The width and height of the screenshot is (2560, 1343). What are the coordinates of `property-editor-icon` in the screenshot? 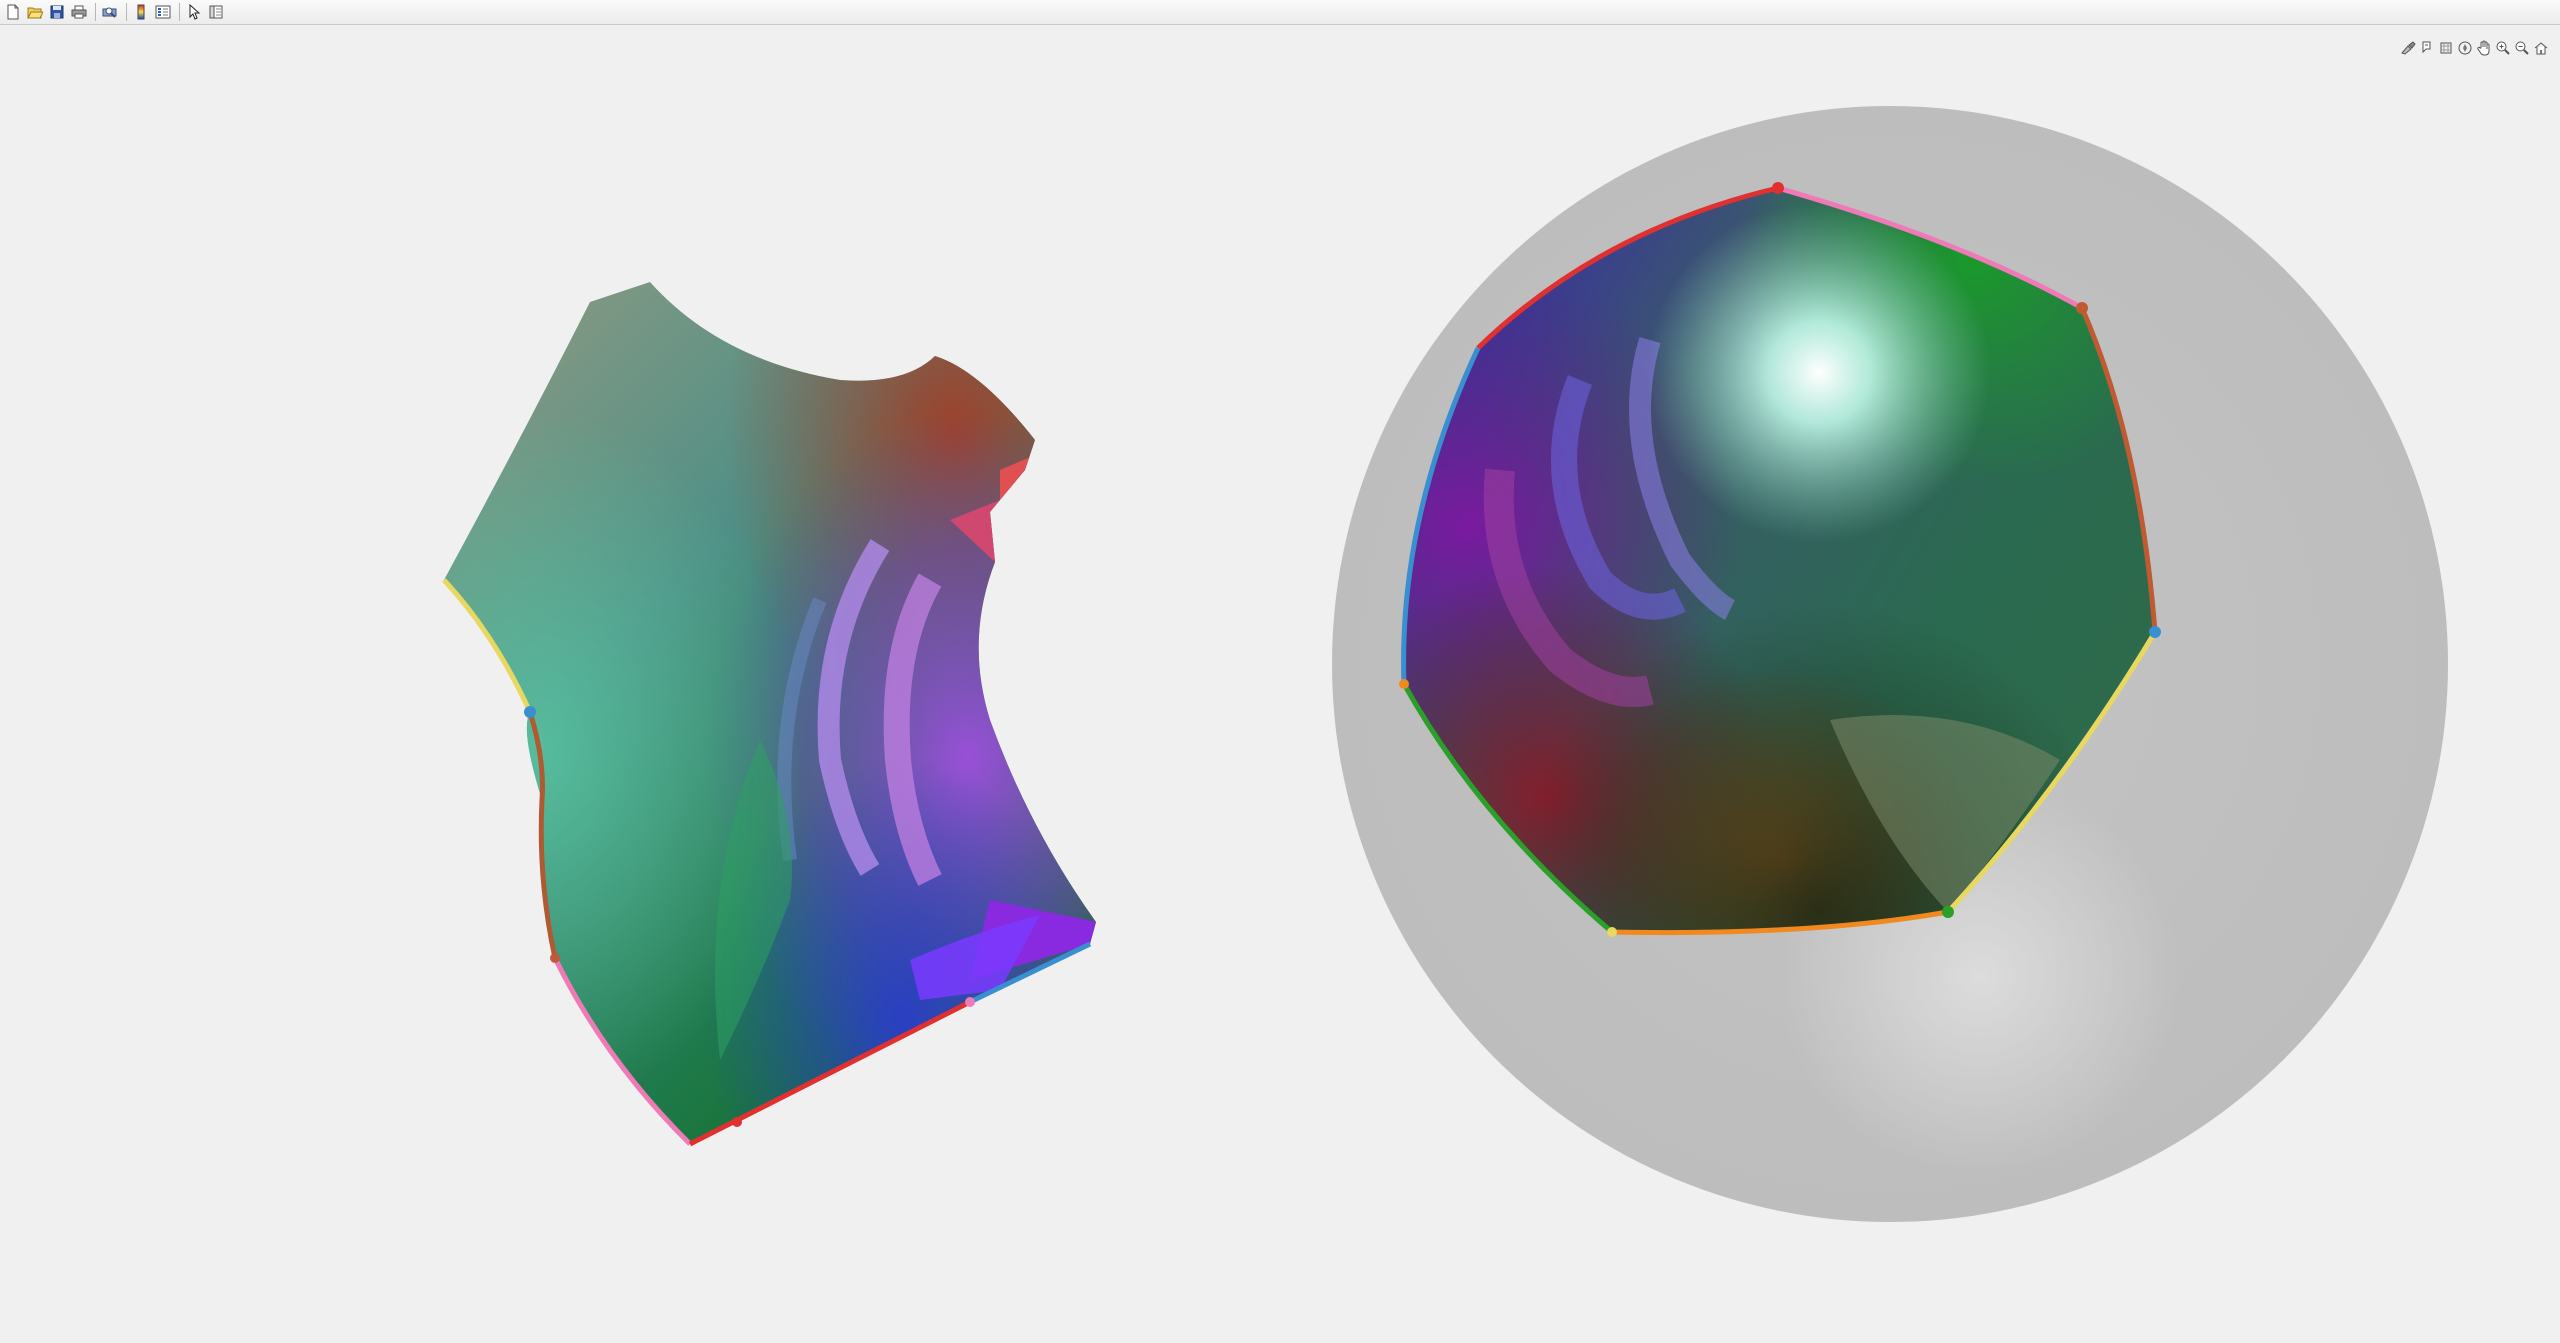 It's located at (216, 12).